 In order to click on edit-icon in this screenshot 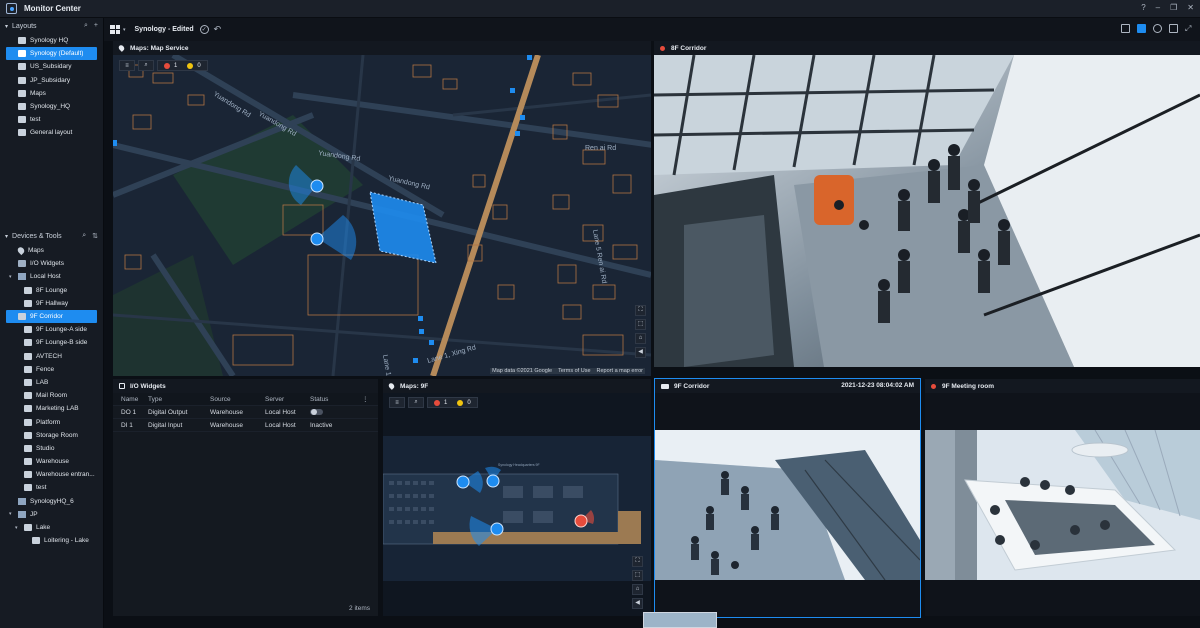, I will do `click(1141, 28)`.